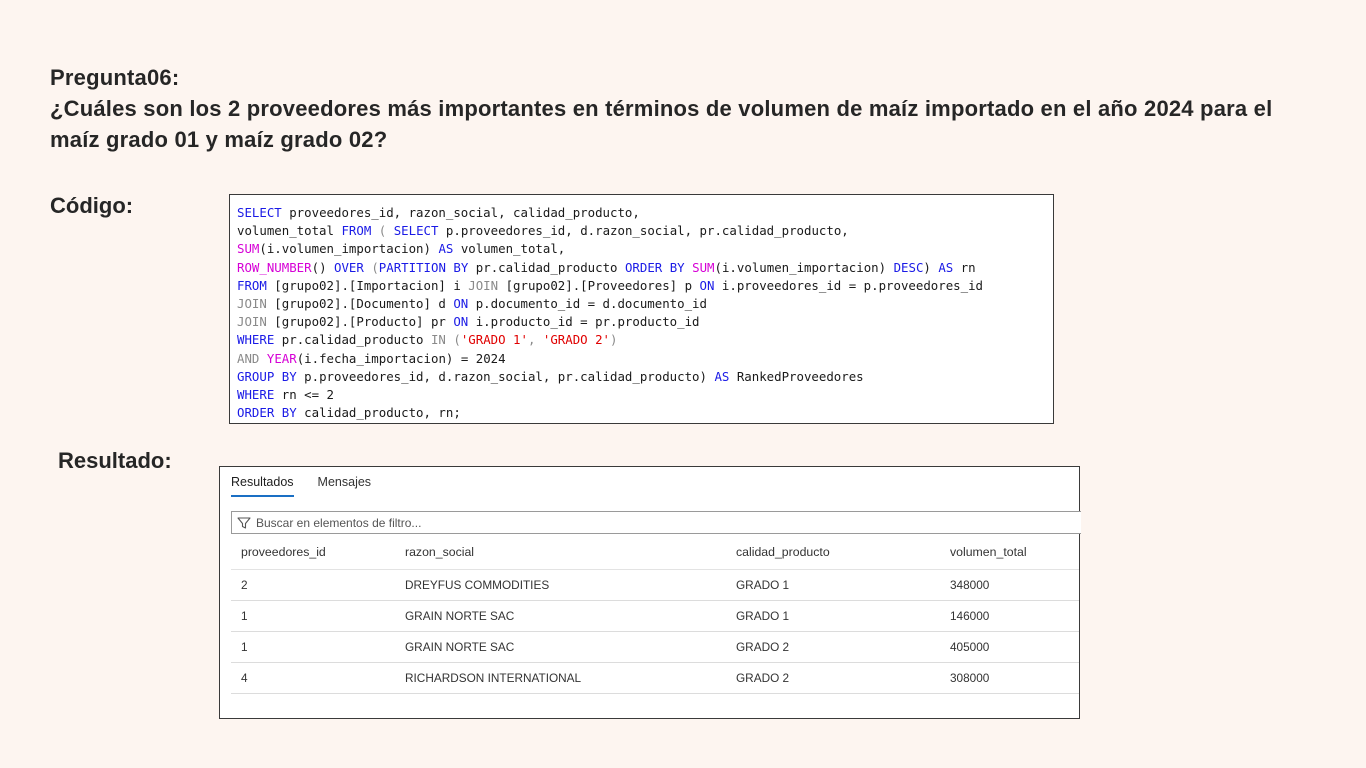 The image size is (1366, 768). Describe the element at coordinates (587, 303) in the screenshot. I see `code-token: p.documento_id = d.documento_id` at that location.